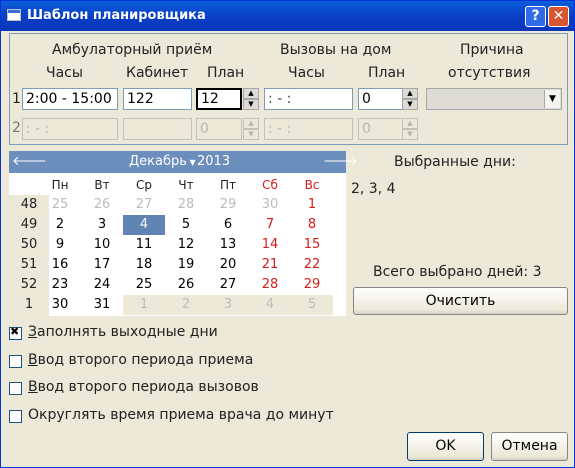 The image size is (575, 468). Describe the element at coordinates (312, 245) in the screenshot. I see `calendar-day: 15` at that location.